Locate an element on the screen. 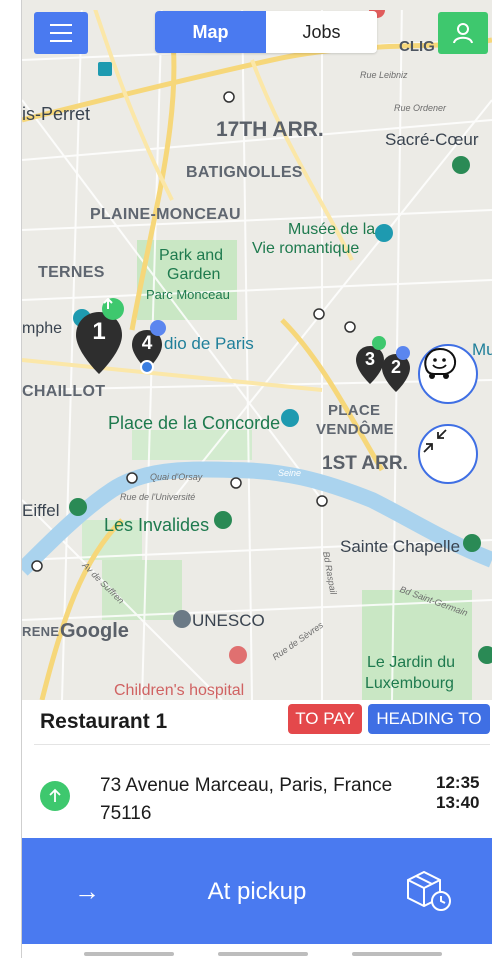  system-nav-bar is located at coordinates (257, 951).